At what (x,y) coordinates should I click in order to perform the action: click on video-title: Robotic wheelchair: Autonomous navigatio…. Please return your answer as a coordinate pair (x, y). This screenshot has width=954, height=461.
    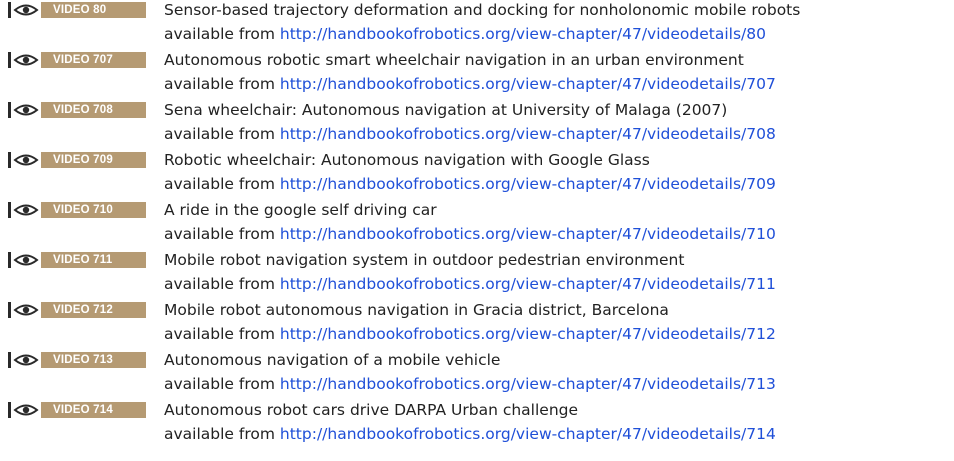
    Looking at the image, I should click on (407, 160).